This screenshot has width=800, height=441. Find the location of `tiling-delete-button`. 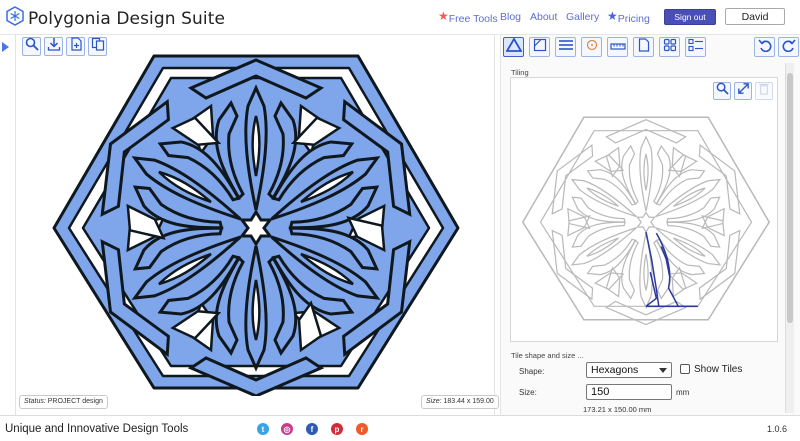

tiling-delete-button is located at coordinates (764, 91).